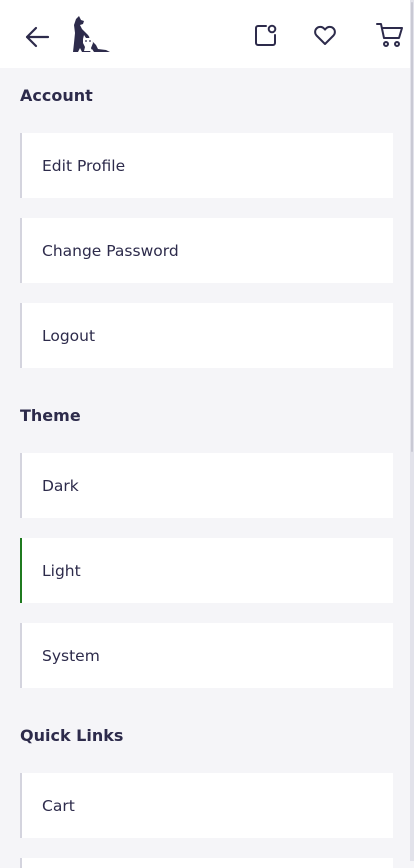  What do you see at coordinates (69, 335) in the screenshot?
I see `menu-item-label: Logout` at bounding box center [69, 335].